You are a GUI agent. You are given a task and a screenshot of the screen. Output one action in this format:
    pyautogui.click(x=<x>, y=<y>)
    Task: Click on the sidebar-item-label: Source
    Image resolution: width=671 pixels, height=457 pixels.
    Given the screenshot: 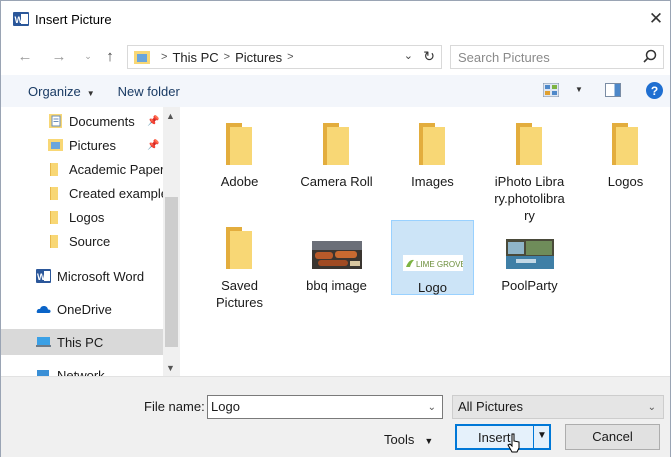 What is the action you would take?
    pyautogui.click(x=90, y=241)
    